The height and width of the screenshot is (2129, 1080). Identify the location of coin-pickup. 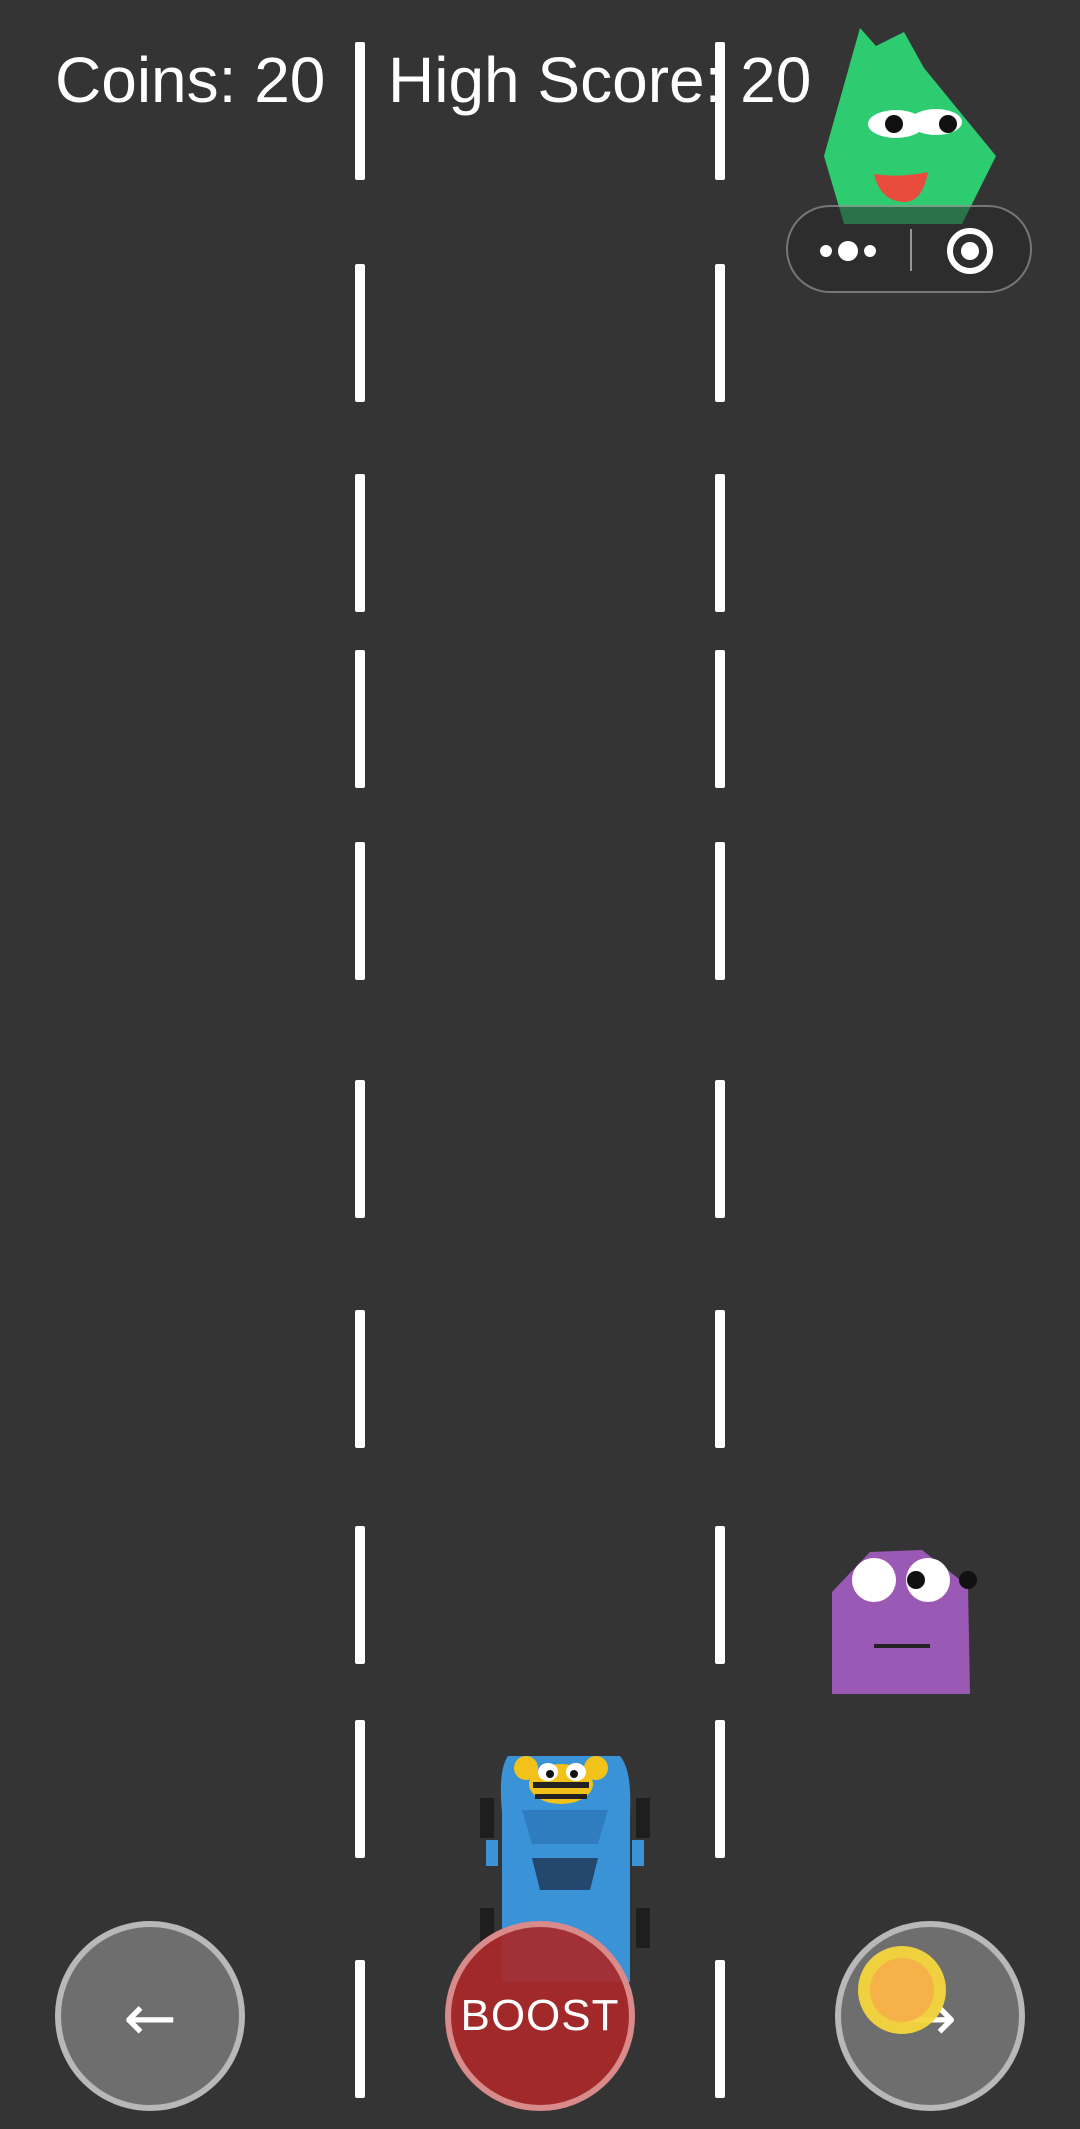
(902, 1990).